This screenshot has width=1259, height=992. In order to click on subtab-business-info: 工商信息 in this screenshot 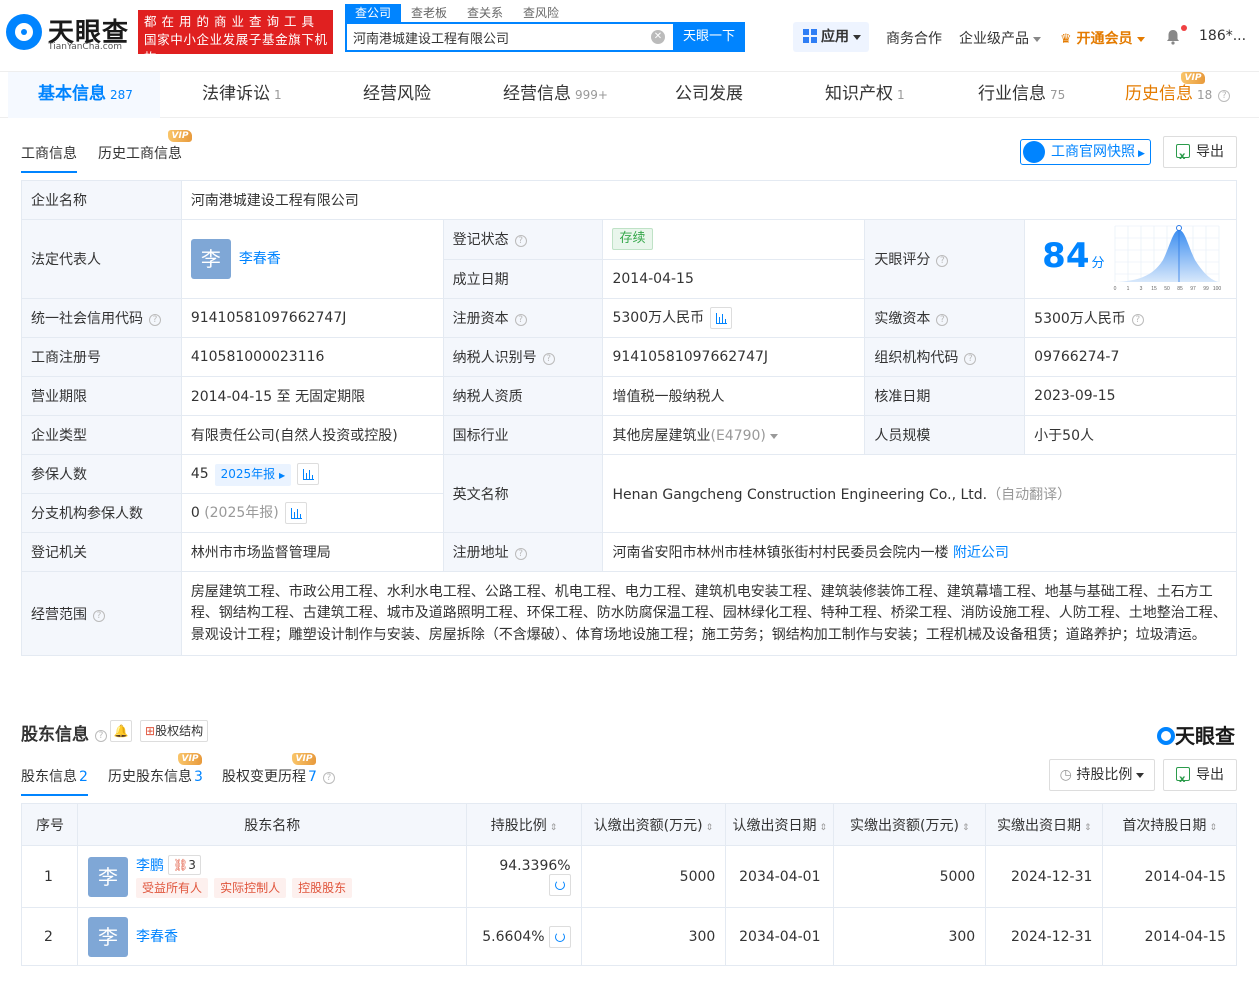, I will do `click(49, 158)`.